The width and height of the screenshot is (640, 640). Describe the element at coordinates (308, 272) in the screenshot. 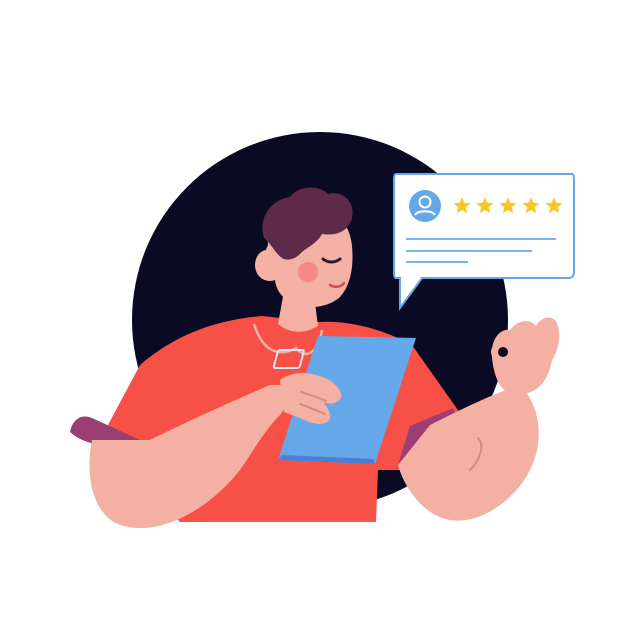

I see `cheek-blush` at that location.